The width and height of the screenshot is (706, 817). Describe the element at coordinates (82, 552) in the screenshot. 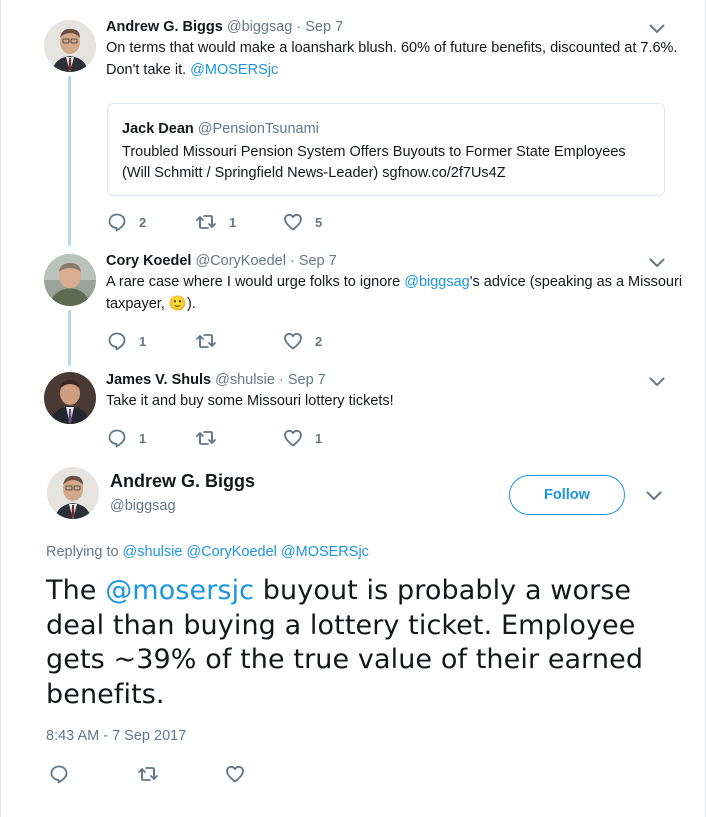

I see `replying-to-label: Replying to` at that location.